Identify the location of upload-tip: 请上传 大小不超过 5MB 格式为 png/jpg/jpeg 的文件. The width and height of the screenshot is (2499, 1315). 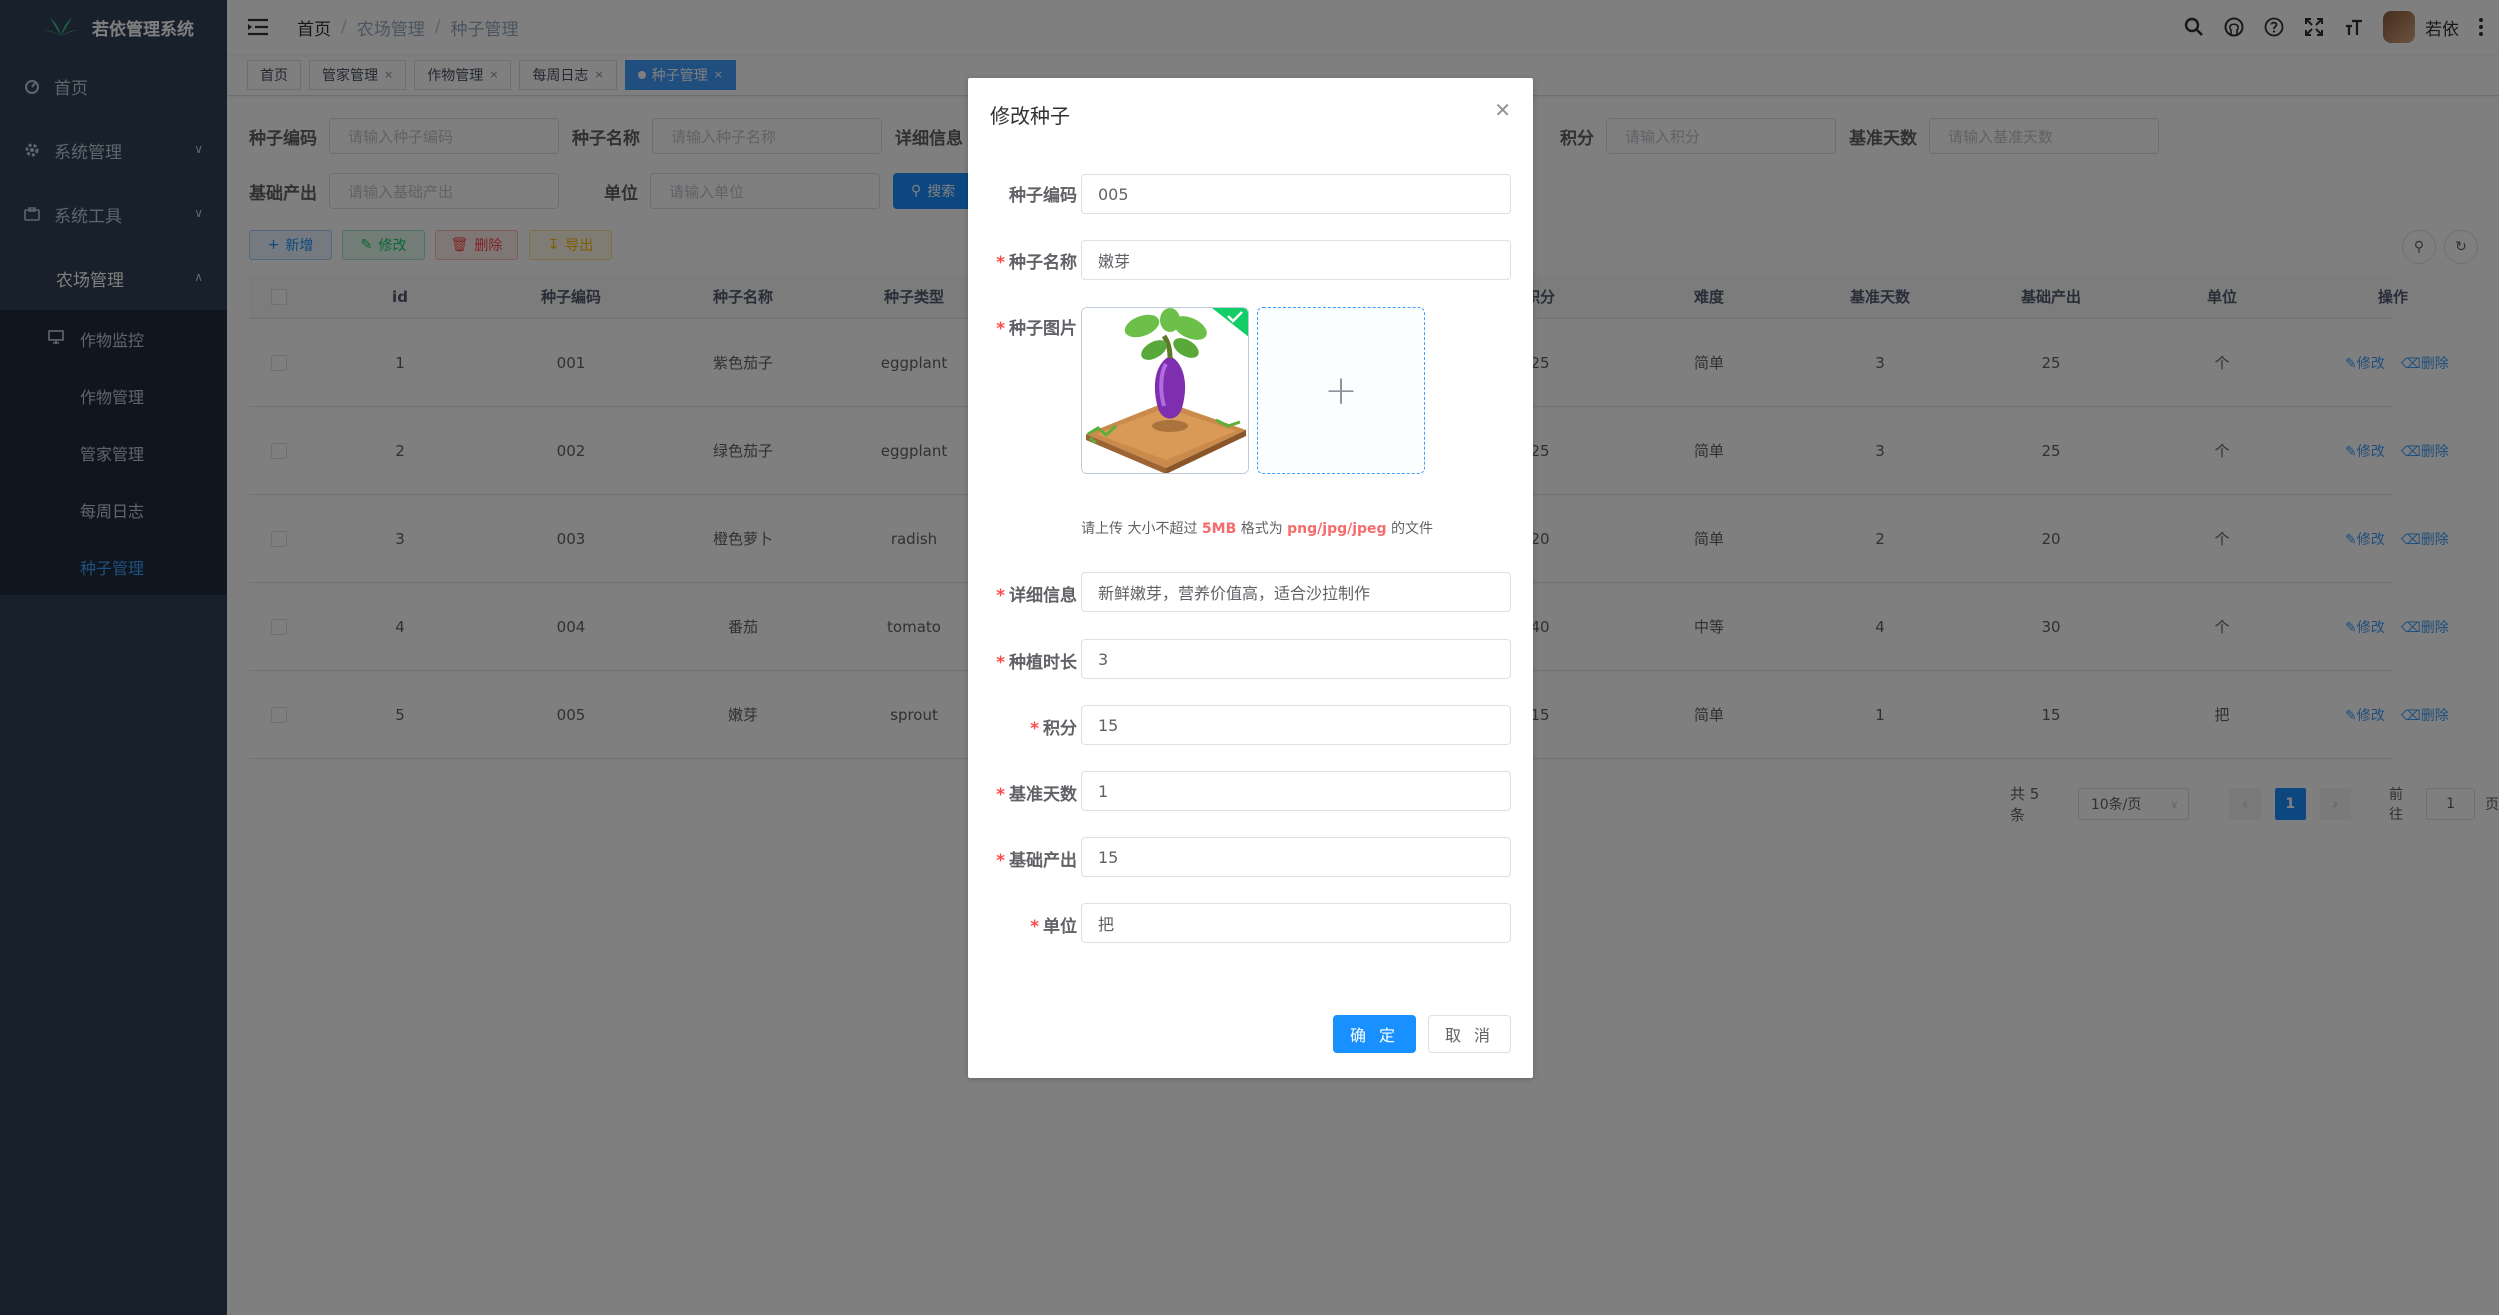
(1257, 528).